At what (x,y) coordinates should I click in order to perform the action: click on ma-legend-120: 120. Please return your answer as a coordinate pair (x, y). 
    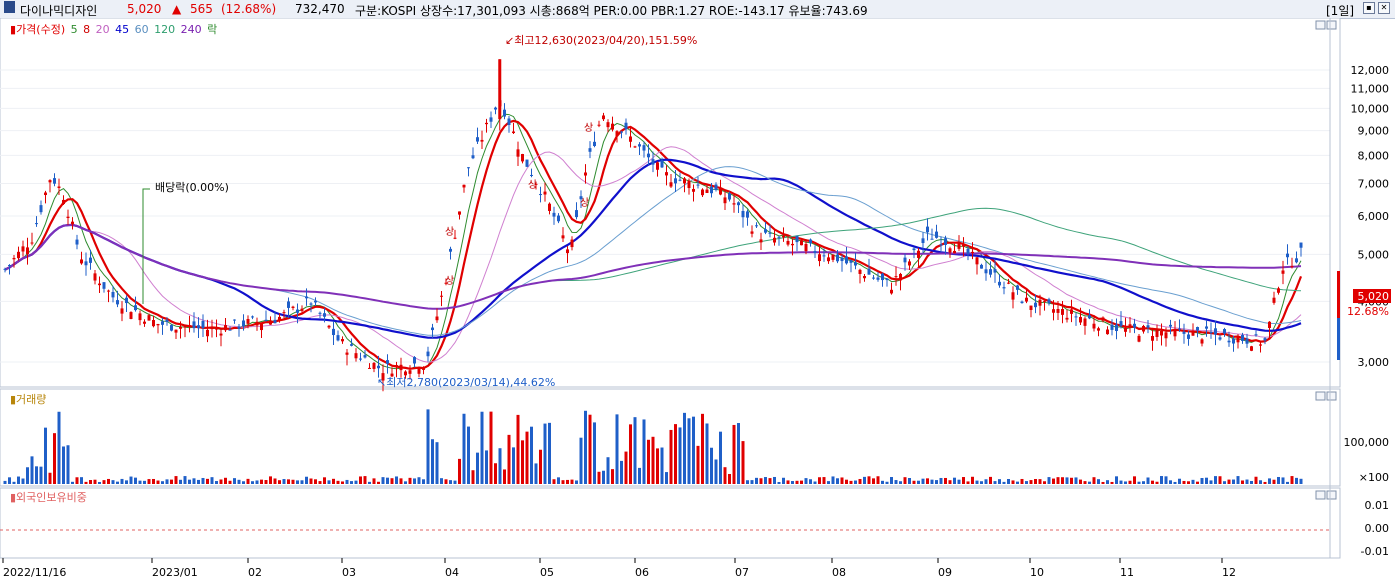
    Looking at the image, I should click on (164, 29).